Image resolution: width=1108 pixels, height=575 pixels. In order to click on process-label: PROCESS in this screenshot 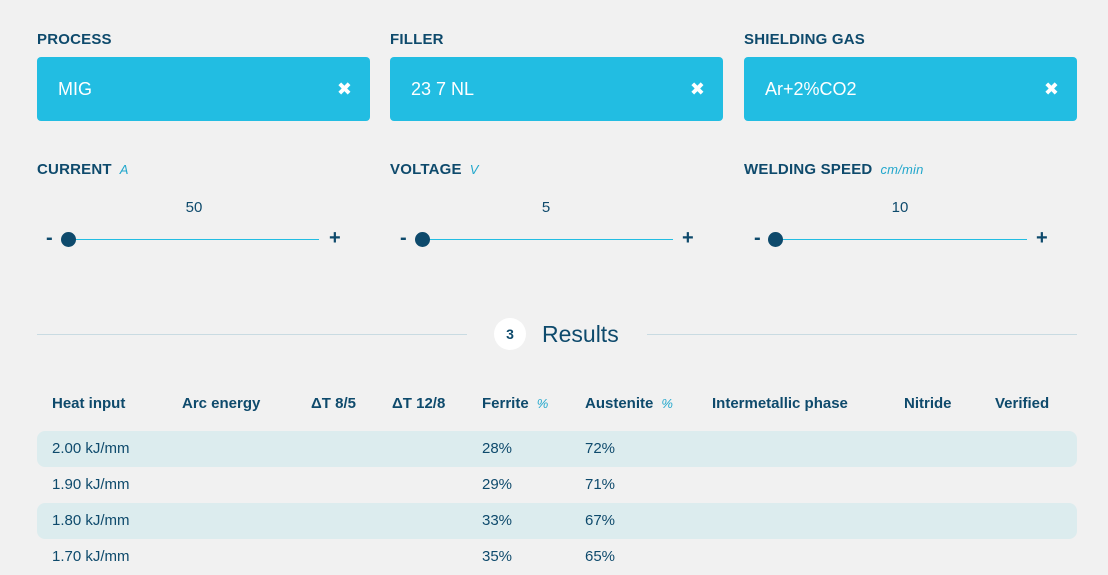, I will do `click(74, 39)`.